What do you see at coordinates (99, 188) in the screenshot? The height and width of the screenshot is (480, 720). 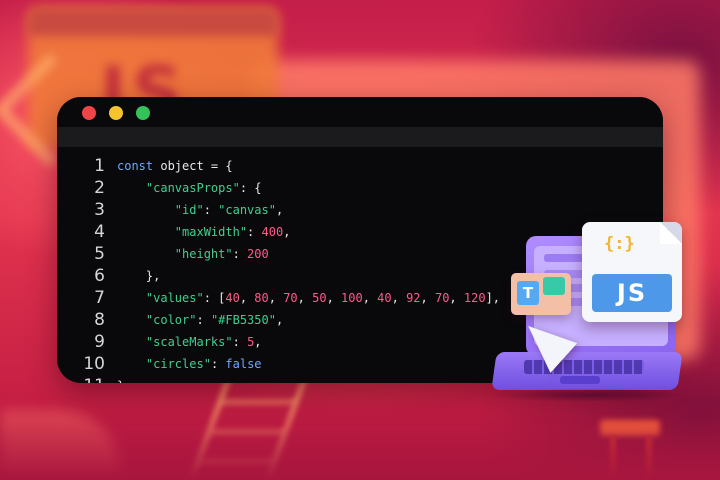 I see `line-number: 2` at bounding box center [99, 188].